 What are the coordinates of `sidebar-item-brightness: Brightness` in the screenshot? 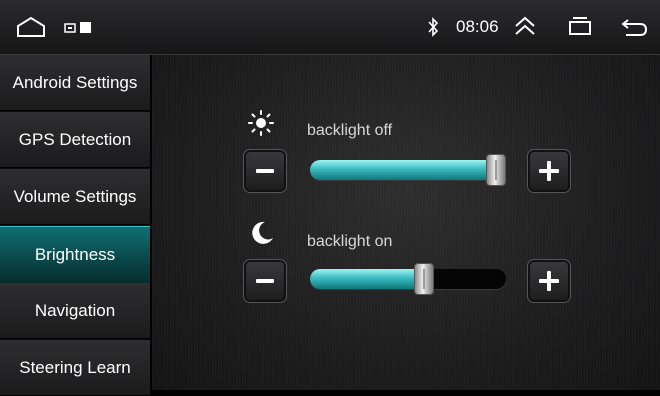 It's located at (75, 254).